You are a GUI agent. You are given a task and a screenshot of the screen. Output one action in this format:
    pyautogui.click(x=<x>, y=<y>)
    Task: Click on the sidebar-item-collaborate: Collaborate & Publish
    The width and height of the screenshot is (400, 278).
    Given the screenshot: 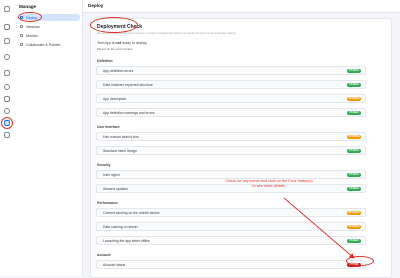 What is the action you would take?
    pyautogui.click(x=50, y=44)
    